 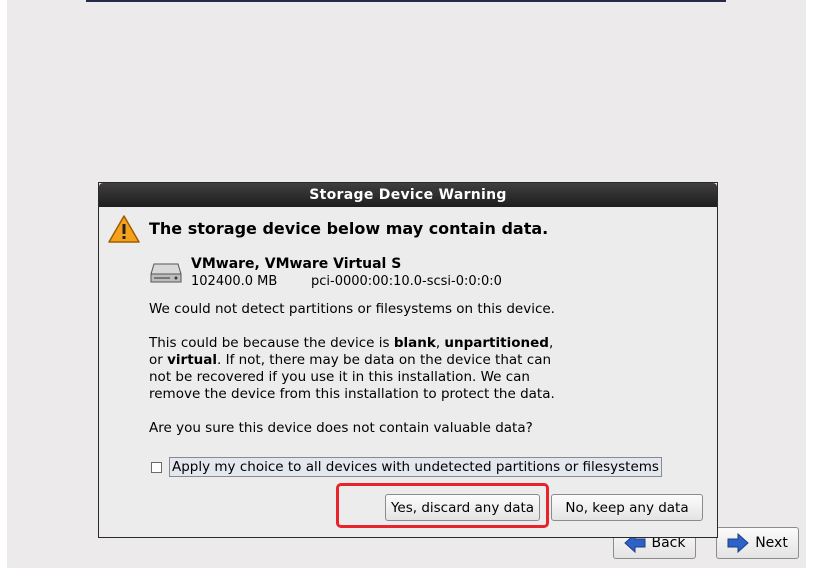 What do you see at coordinates (408, 195) in the screenshot?
I see `dialog-title: Storage Device Warning` at bounding box center [408, 195].